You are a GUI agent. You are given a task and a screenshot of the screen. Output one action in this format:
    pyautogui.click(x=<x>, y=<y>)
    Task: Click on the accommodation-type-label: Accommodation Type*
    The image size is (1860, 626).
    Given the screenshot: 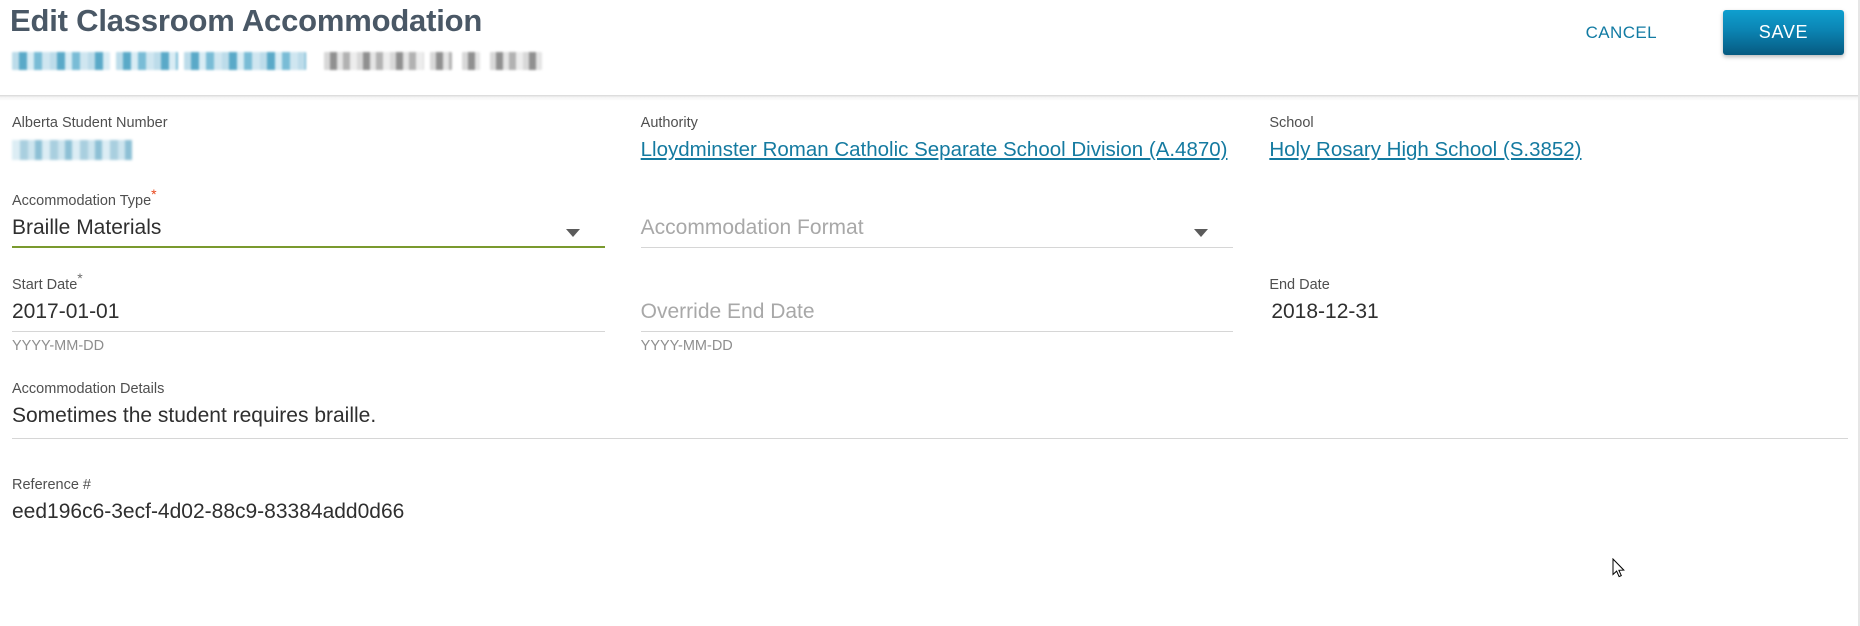 What is the action you would take?
    pyautogui.click(x=308, y=198)
    